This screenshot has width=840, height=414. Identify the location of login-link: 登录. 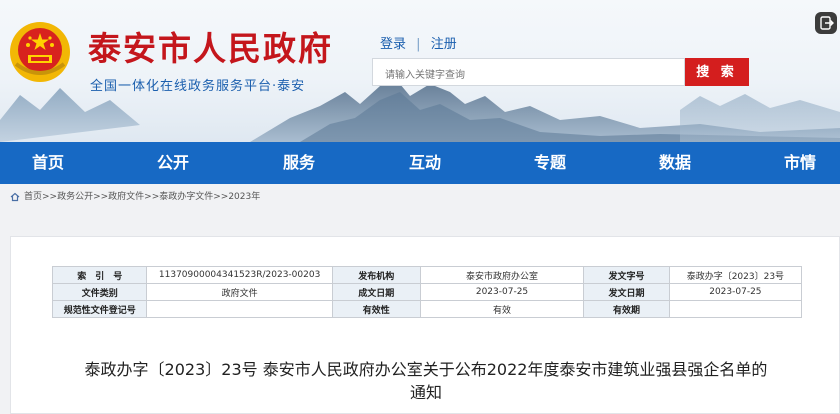
(393, 42).